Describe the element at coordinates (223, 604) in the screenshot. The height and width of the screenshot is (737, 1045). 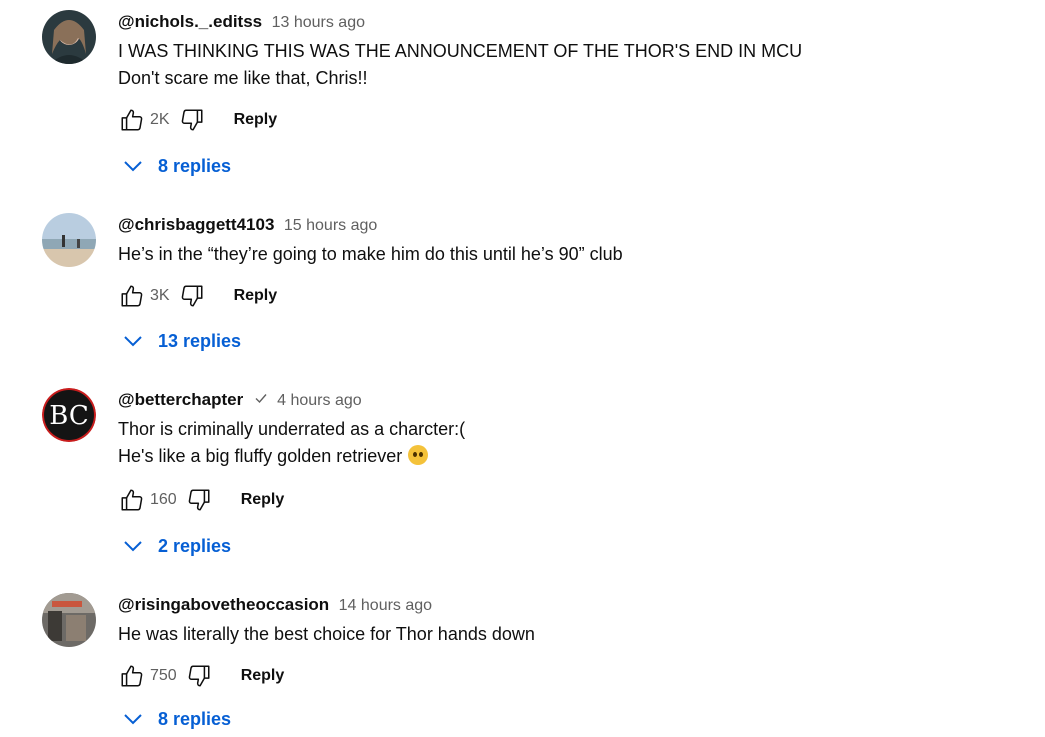
I see `comment-author: @risingabovetheoccasion` at that location.